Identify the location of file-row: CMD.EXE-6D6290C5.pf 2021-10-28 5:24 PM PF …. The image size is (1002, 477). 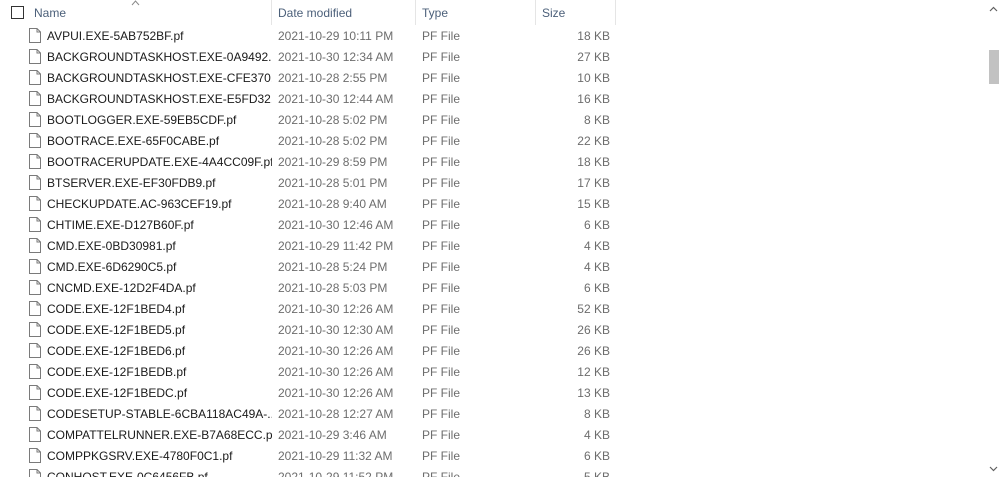
(492, 266).